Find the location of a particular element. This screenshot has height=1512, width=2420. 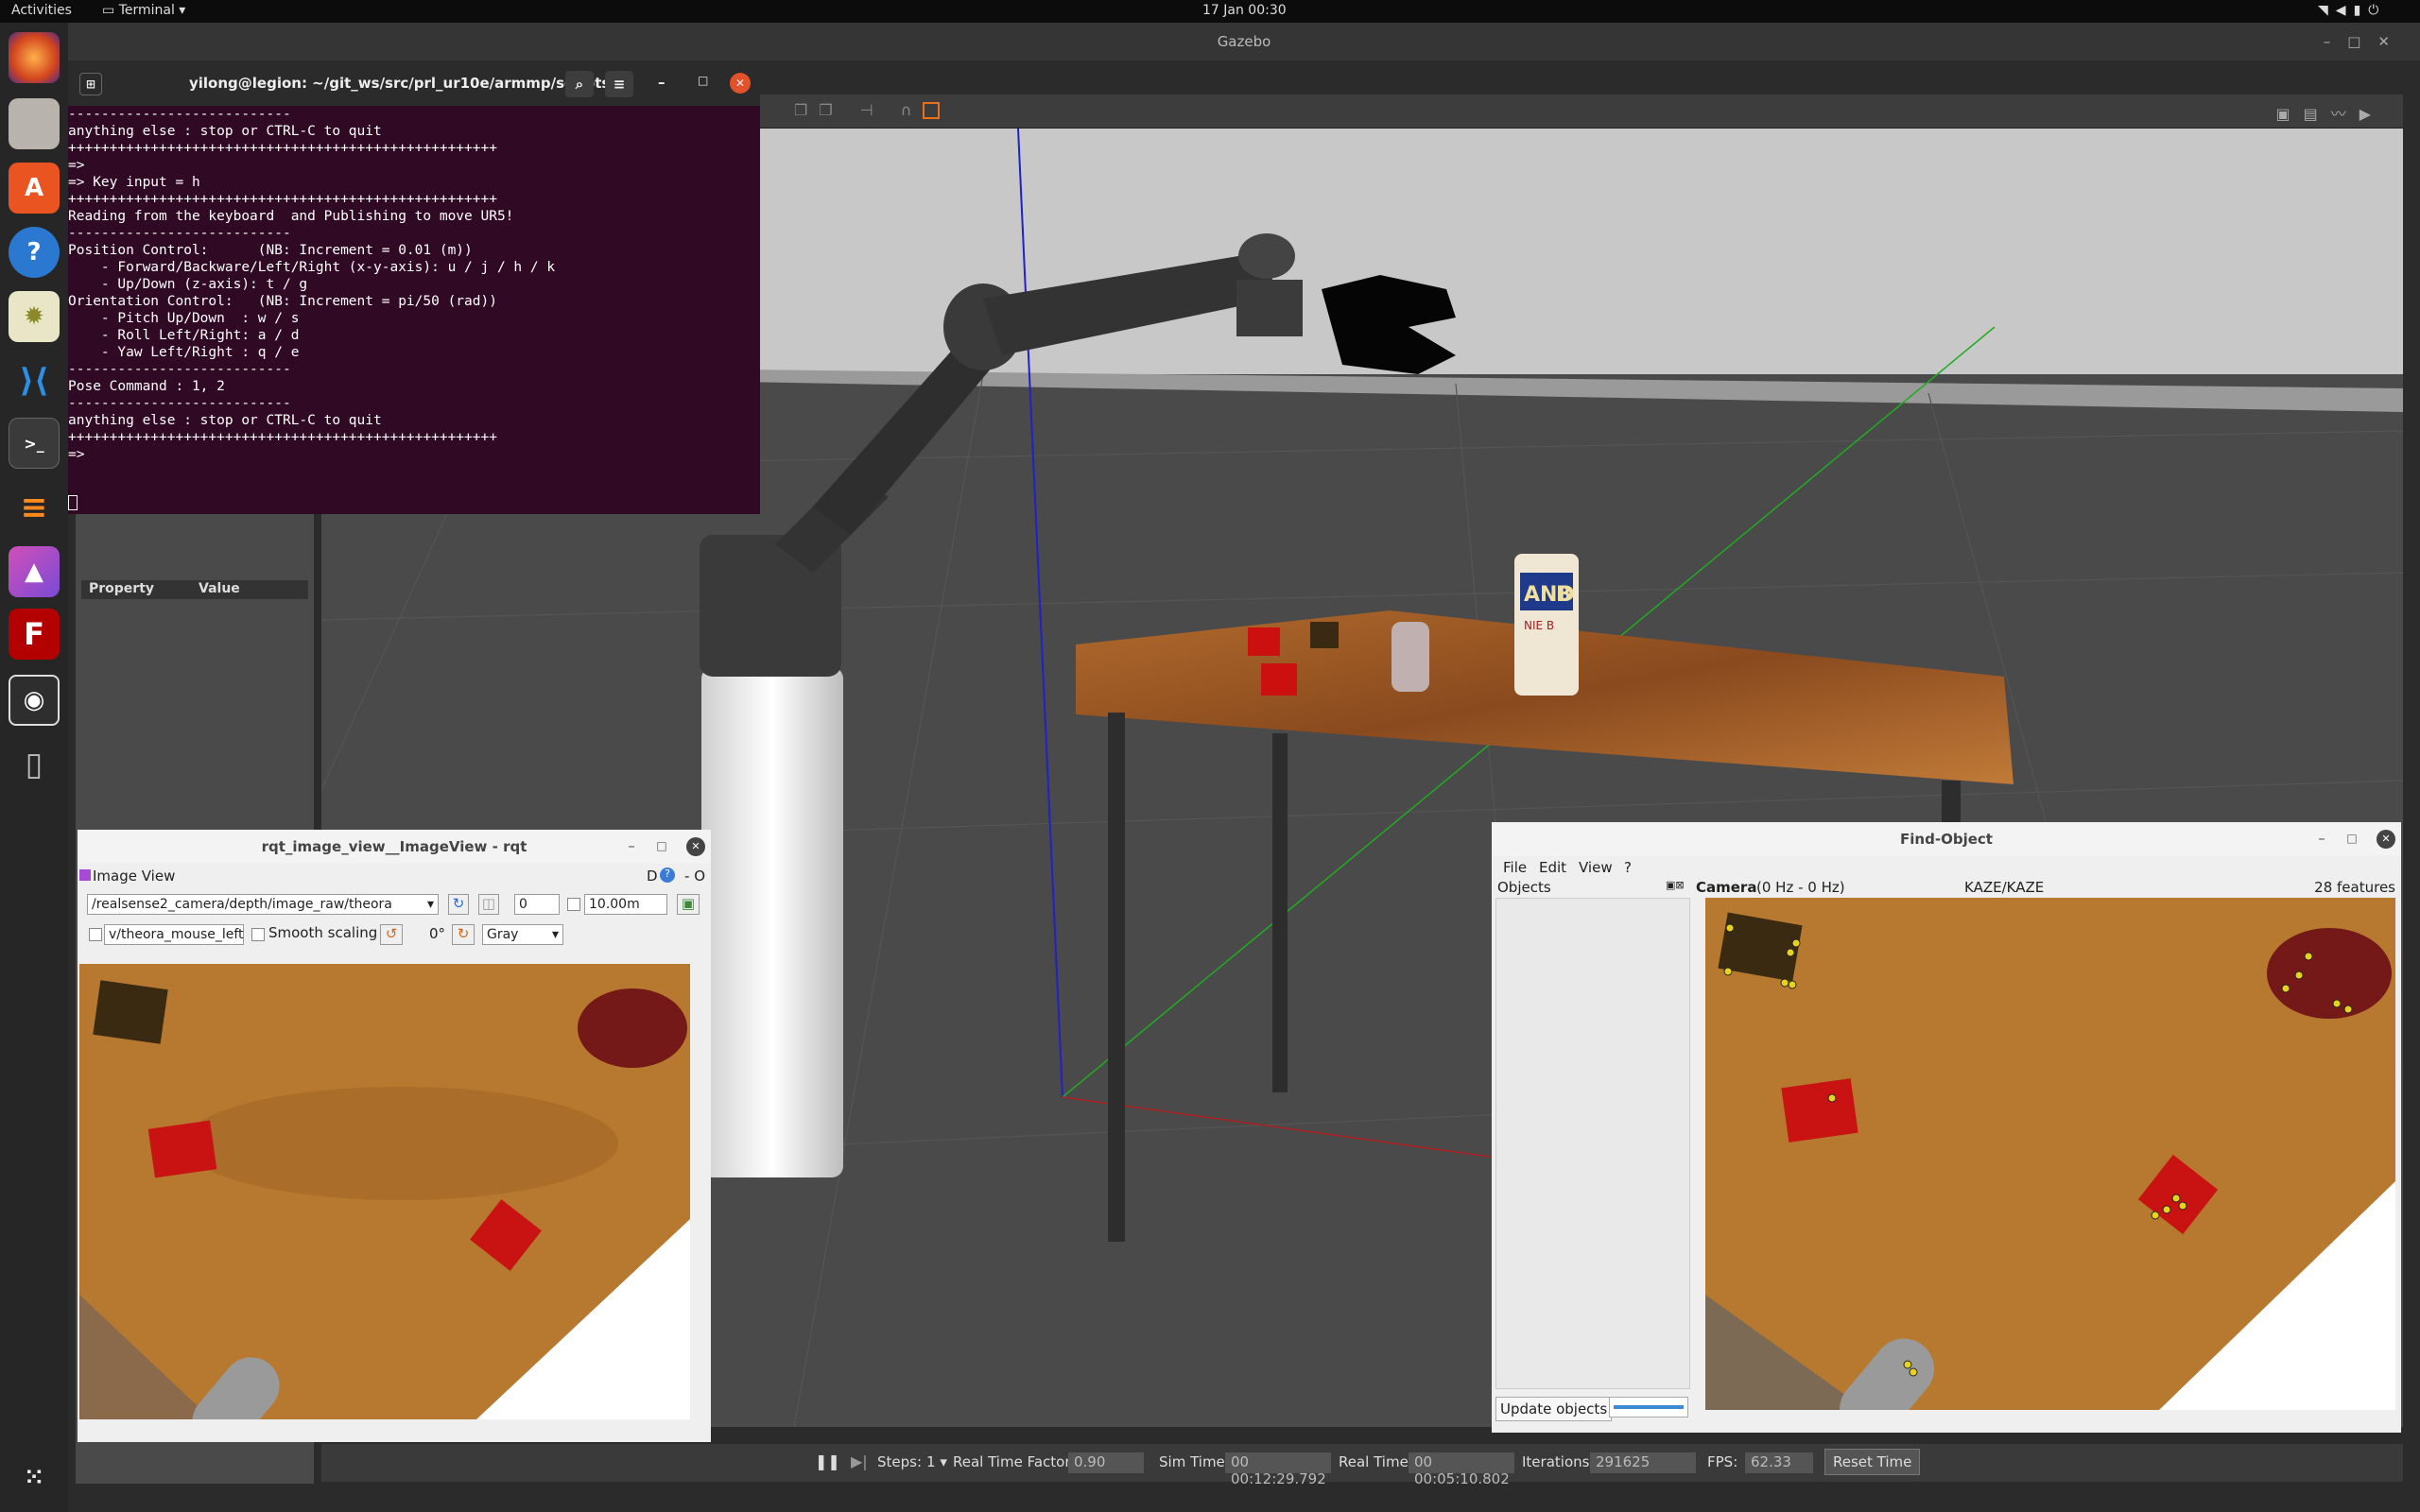

camera-icon: ◉ is located at coordinates (34, 700).